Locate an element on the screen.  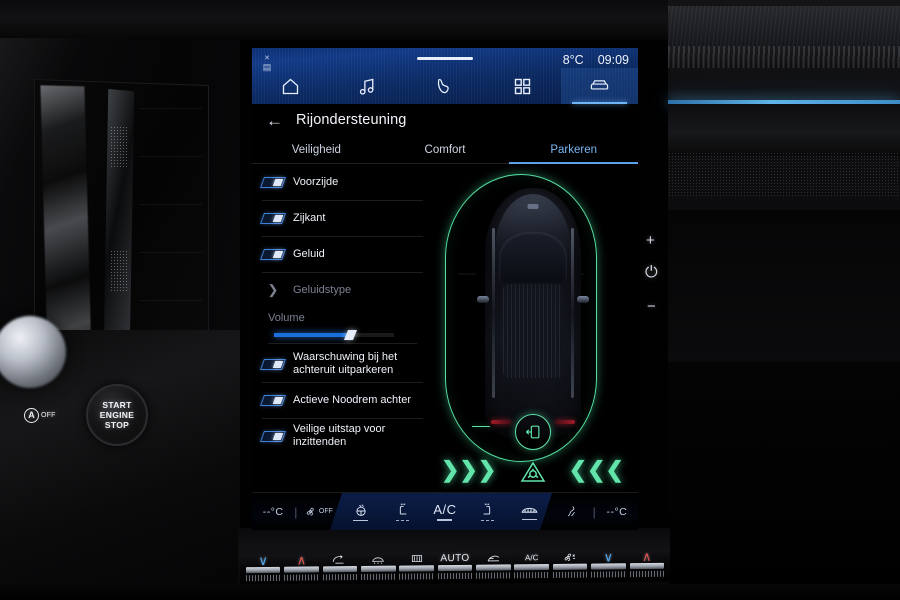
toggle-veilige-uitstap is located at coordinates (273, 436).